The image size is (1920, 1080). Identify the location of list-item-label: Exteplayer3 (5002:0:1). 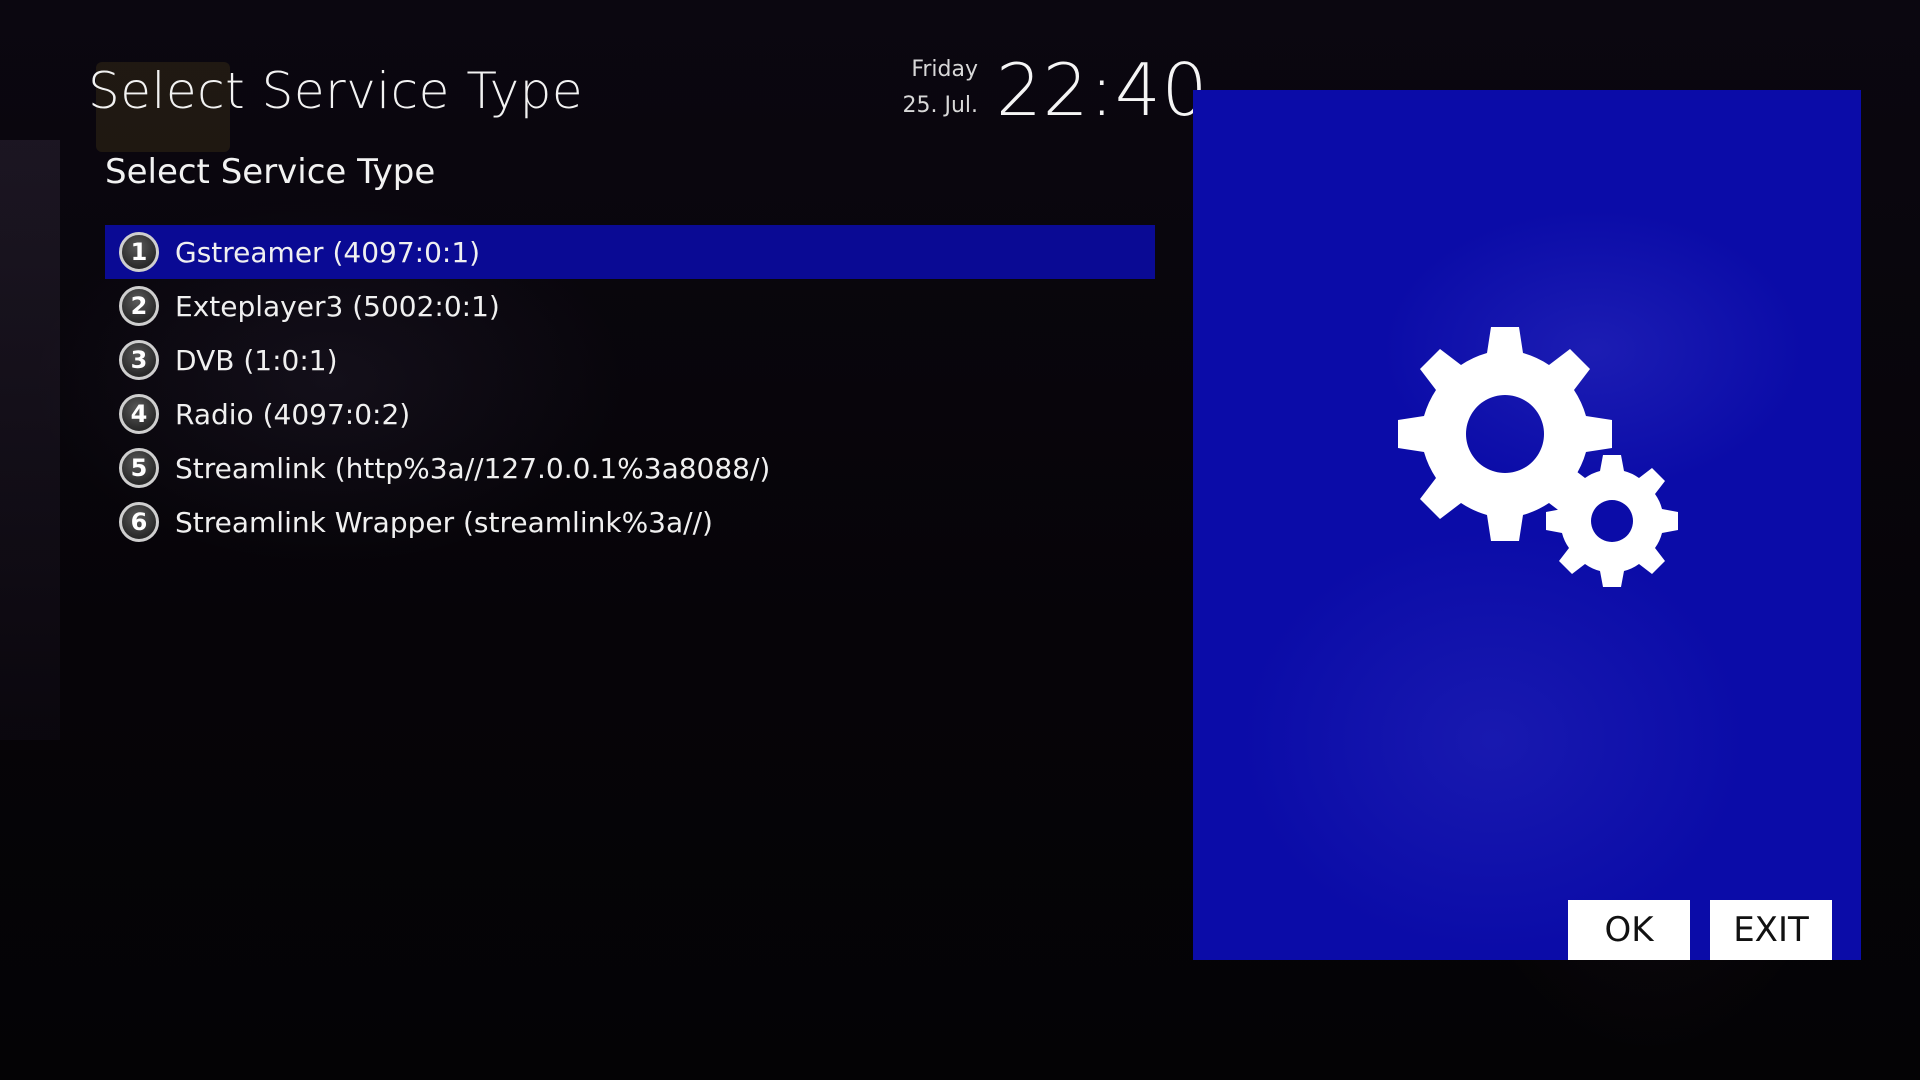
(337, 306).